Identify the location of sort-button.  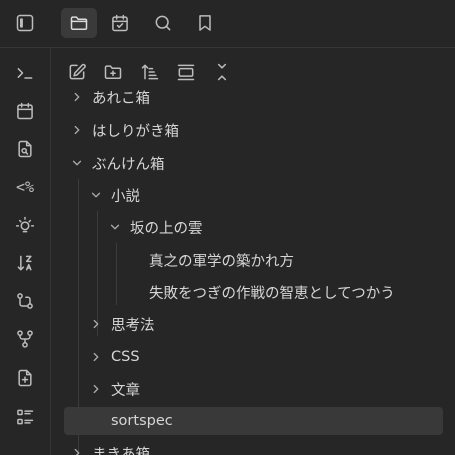
(25, 263).